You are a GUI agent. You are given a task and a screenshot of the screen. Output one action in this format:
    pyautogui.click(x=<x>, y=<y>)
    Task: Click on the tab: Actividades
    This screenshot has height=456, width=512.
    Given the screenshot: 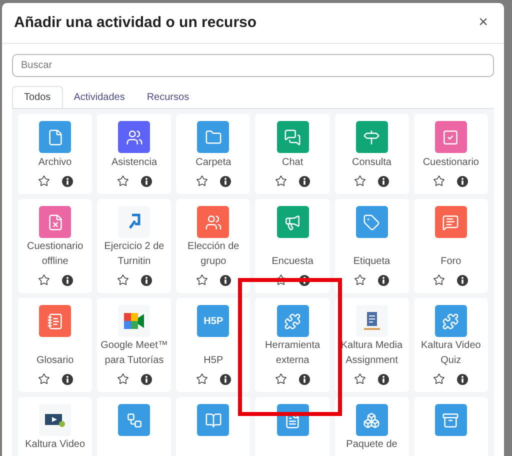 What is the action you would take?
    pyautogui.click(x=99, y=97)
    